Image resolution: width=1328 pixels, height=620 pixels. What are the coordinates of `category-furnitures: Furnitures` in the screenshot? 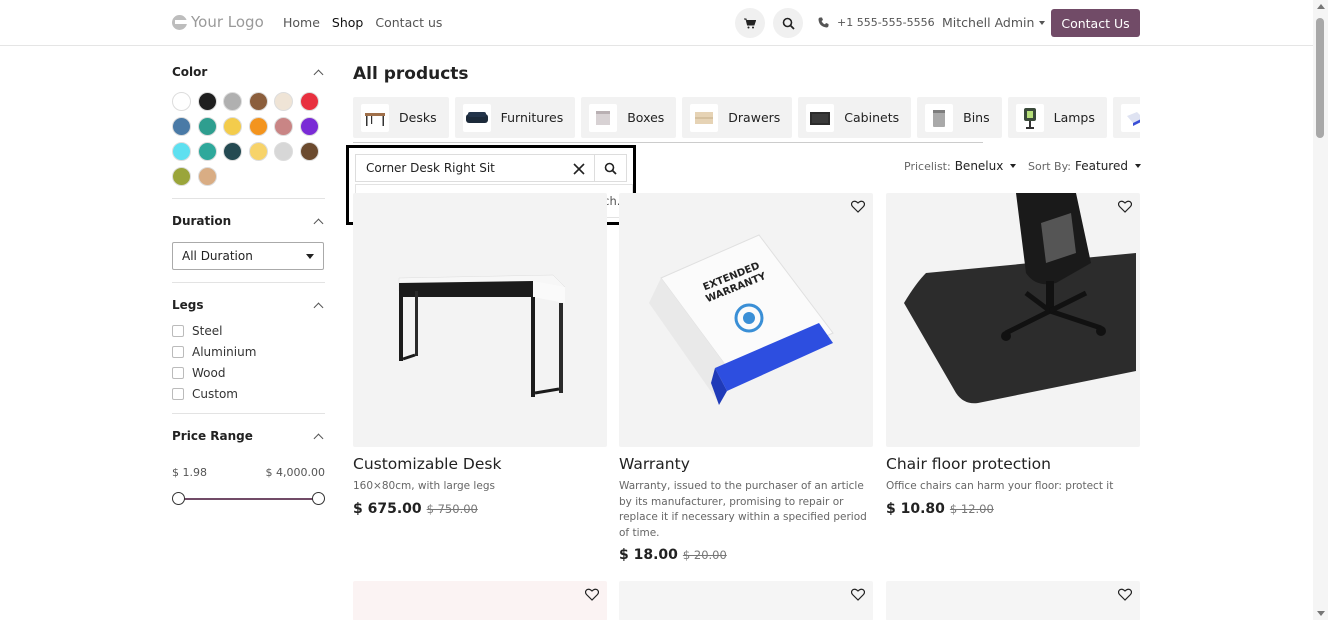 It's located at (515, 117).